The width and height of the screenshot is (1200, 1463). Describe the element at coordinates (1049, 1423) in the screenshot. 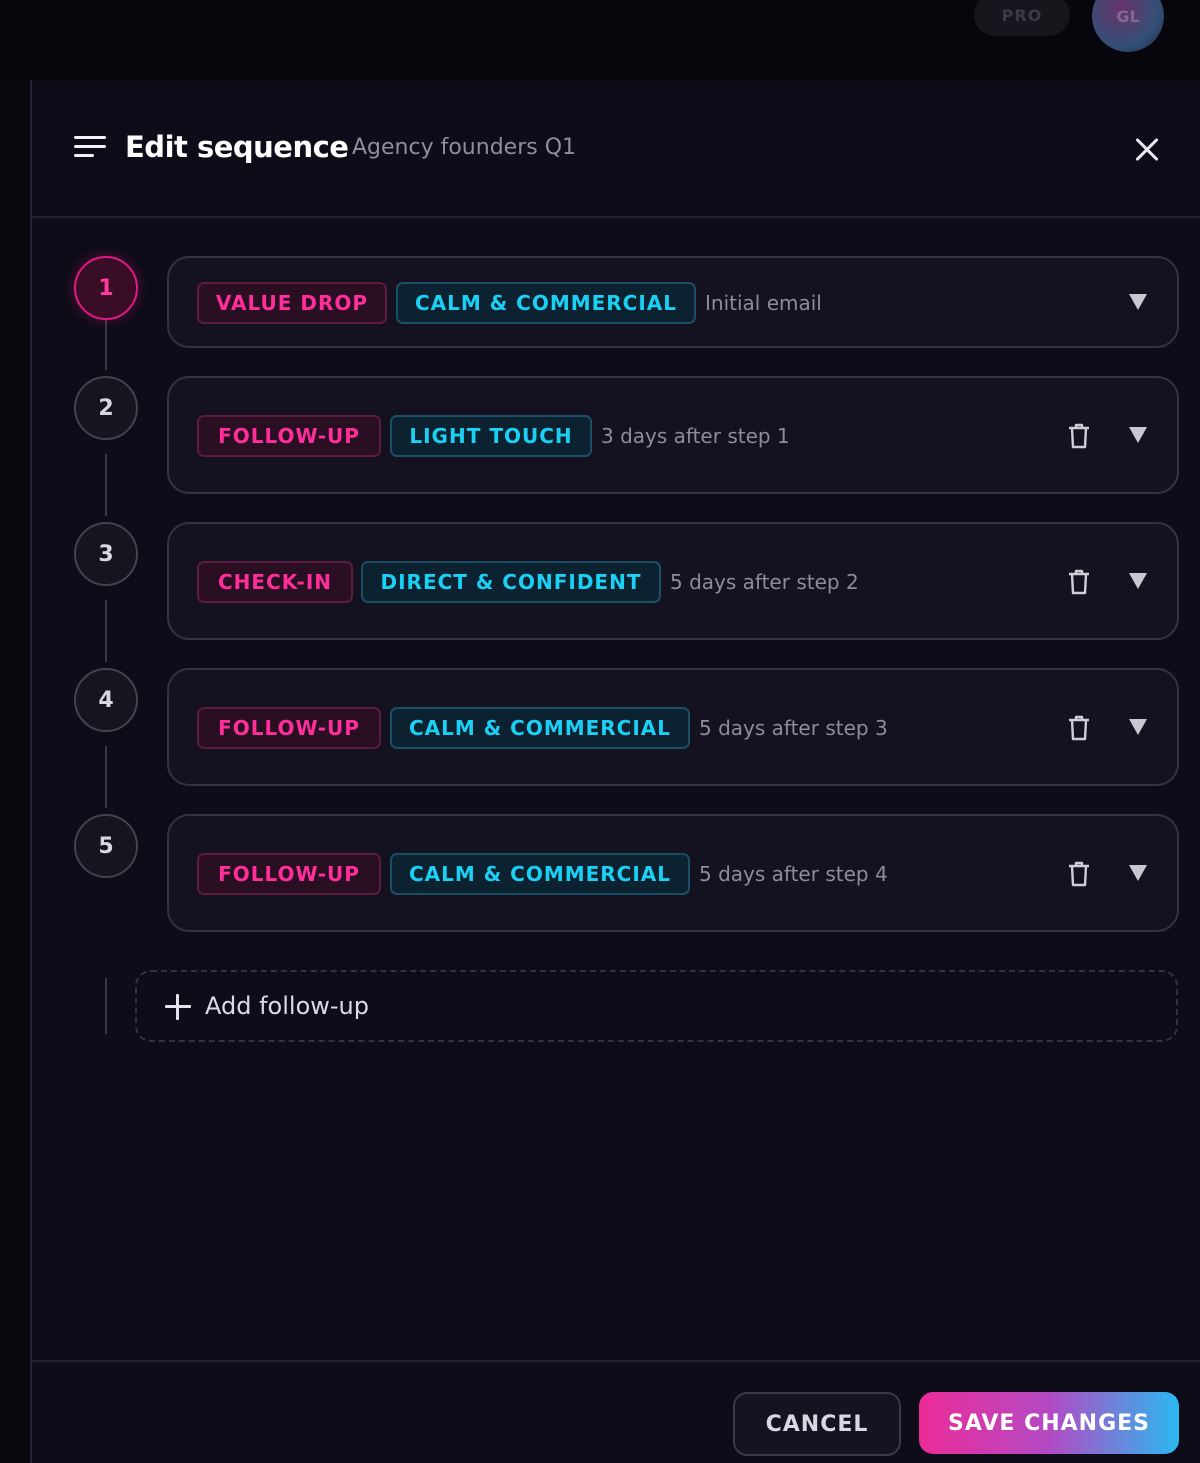

I see `save-changes-button: SAVE CHANGES` at that location.